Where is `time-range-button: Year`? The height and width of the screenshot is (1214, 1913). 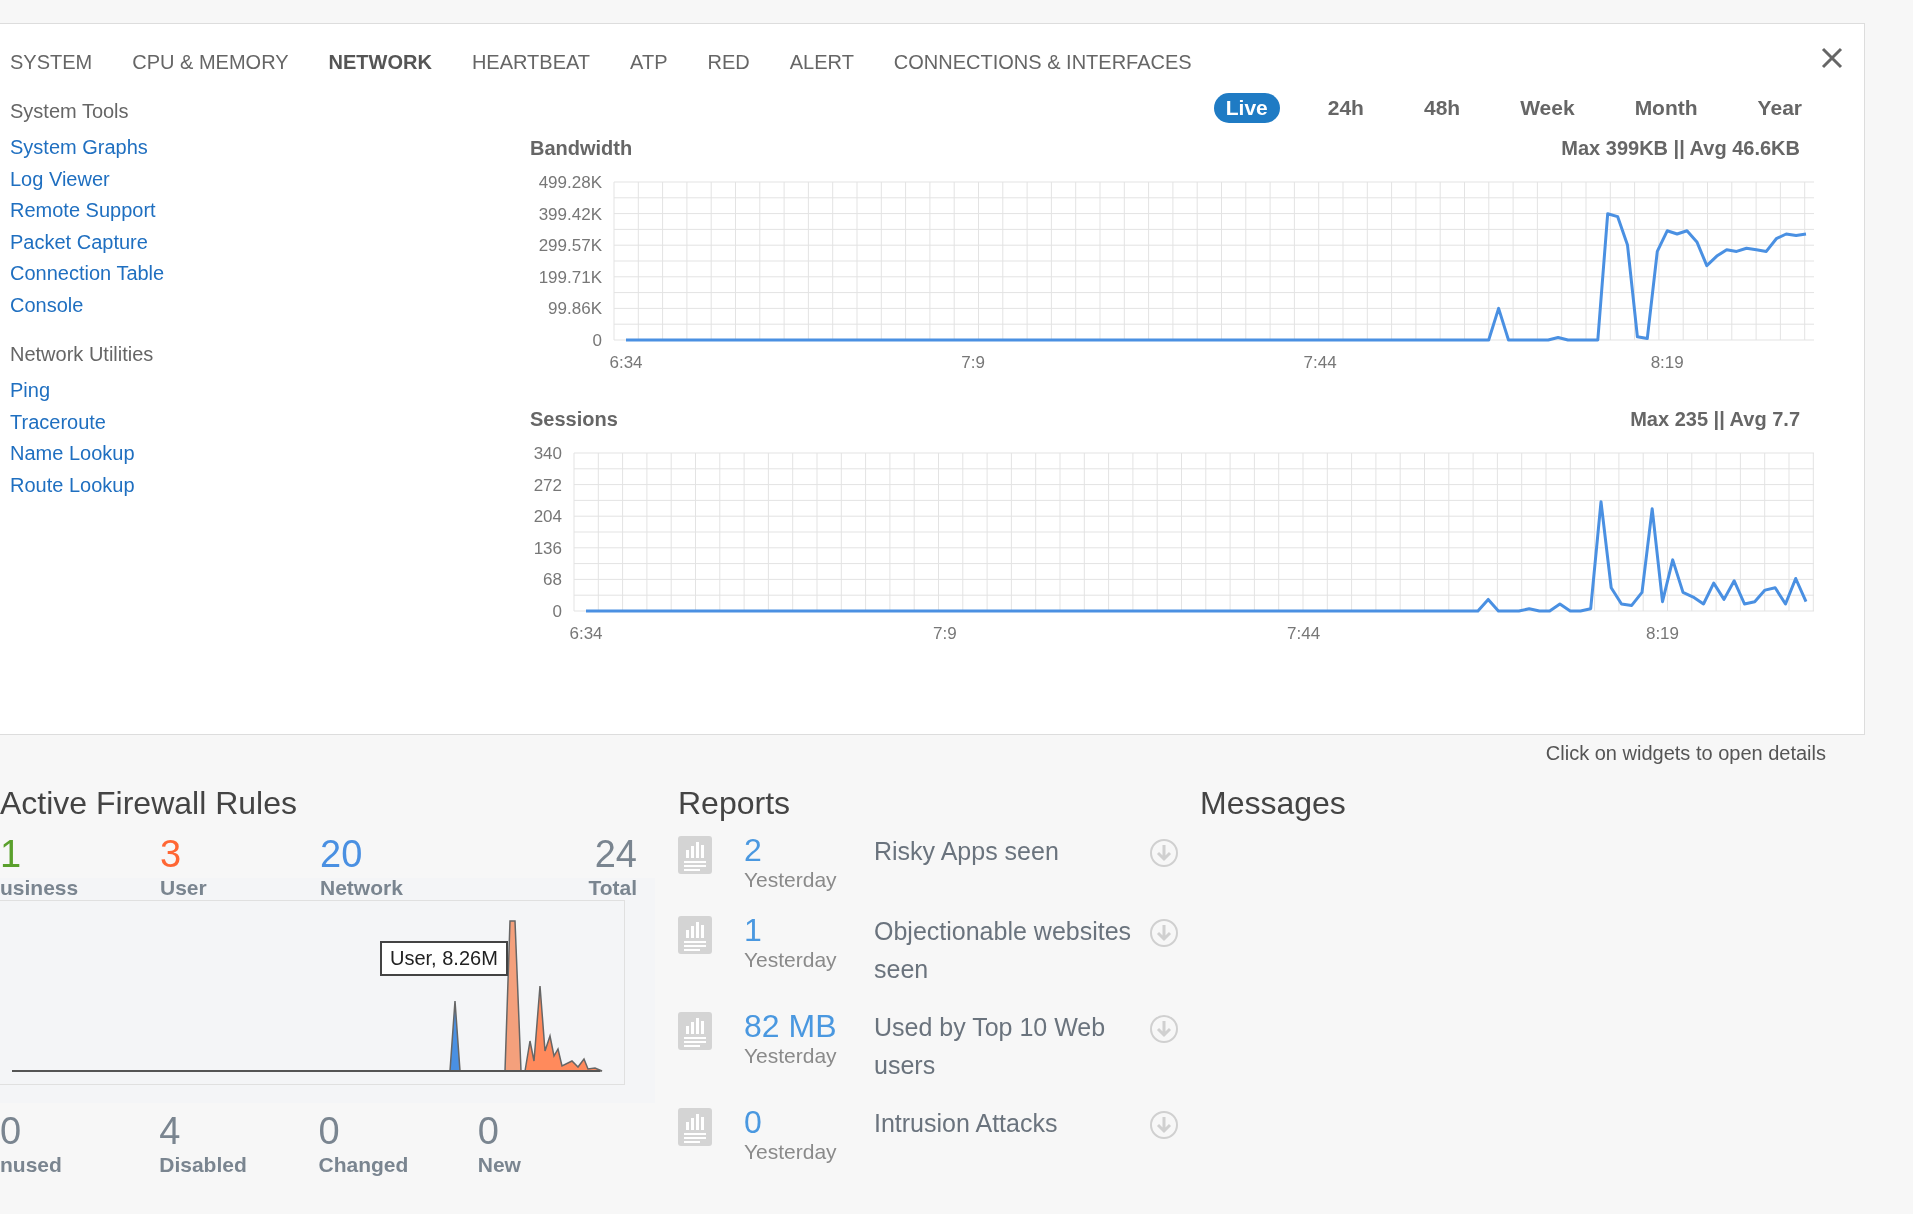 time-range-button: Year is located at coordinates (1779, 108).